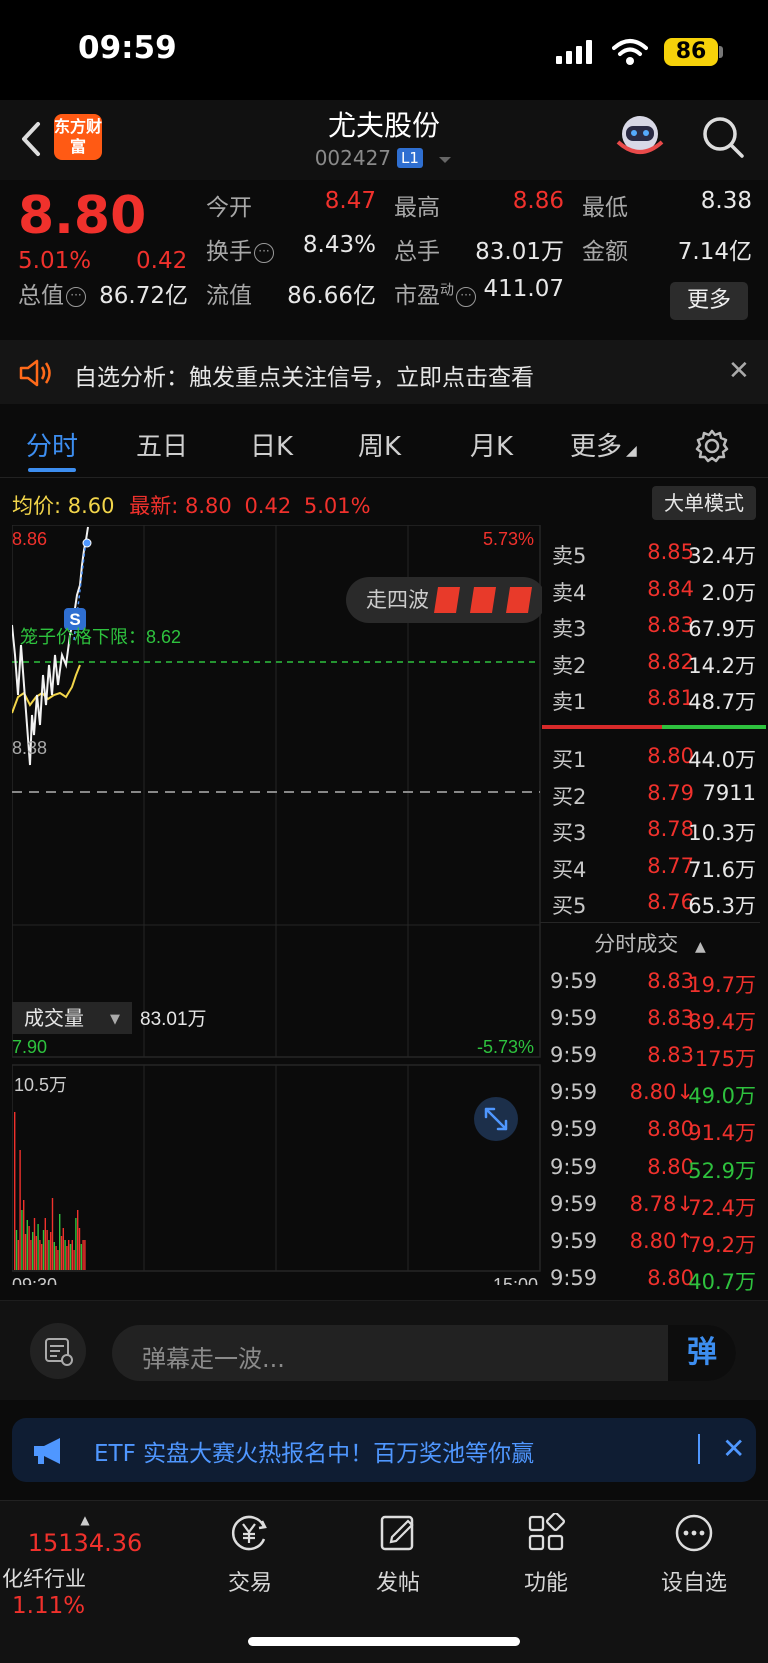 The image size is (768, 1663). I want to click on bid-row: 买2 8.79 7911, so click(650, 793).